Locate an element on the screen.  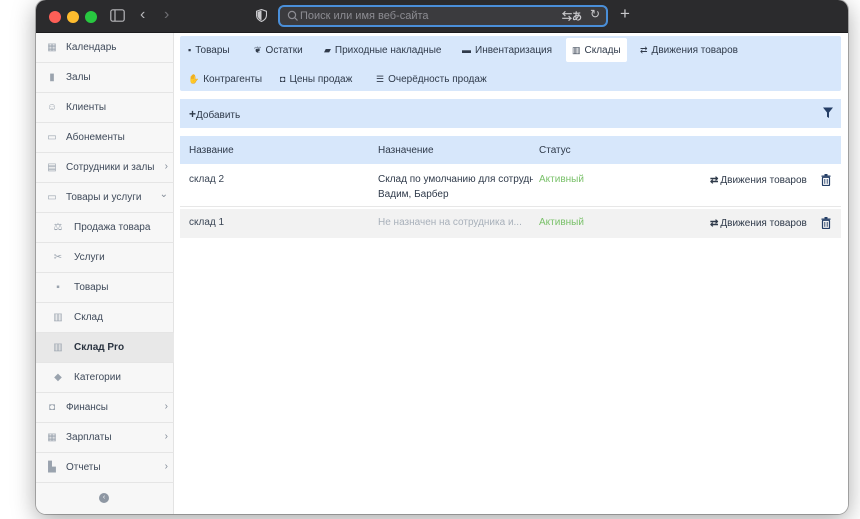
sidebar-item-clients: ☺ Клиенты is located at coordinates (105, 108).